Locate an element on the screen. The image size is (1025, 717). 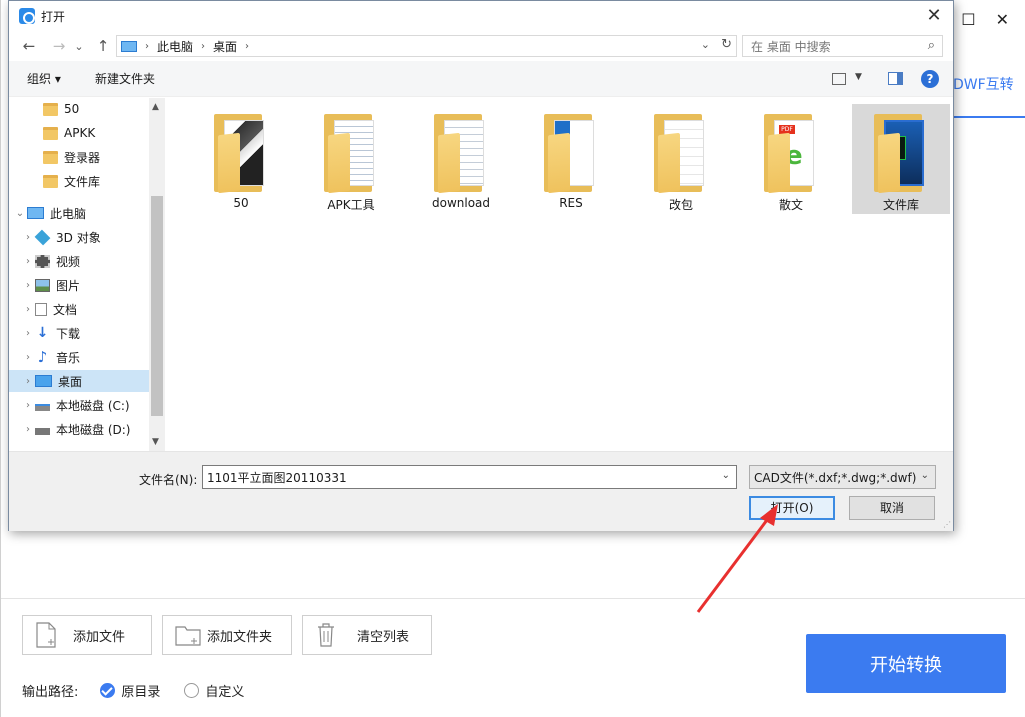
search-input: 在 桌面 中搜索 ⌕ is located at coordinates (842, 46).